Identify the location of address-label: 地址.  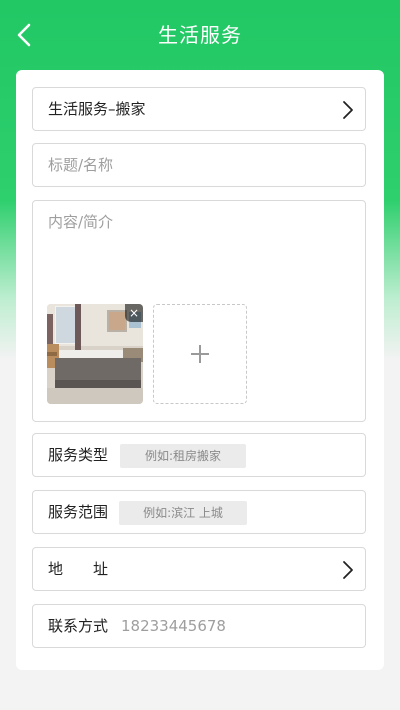
(78, 569).